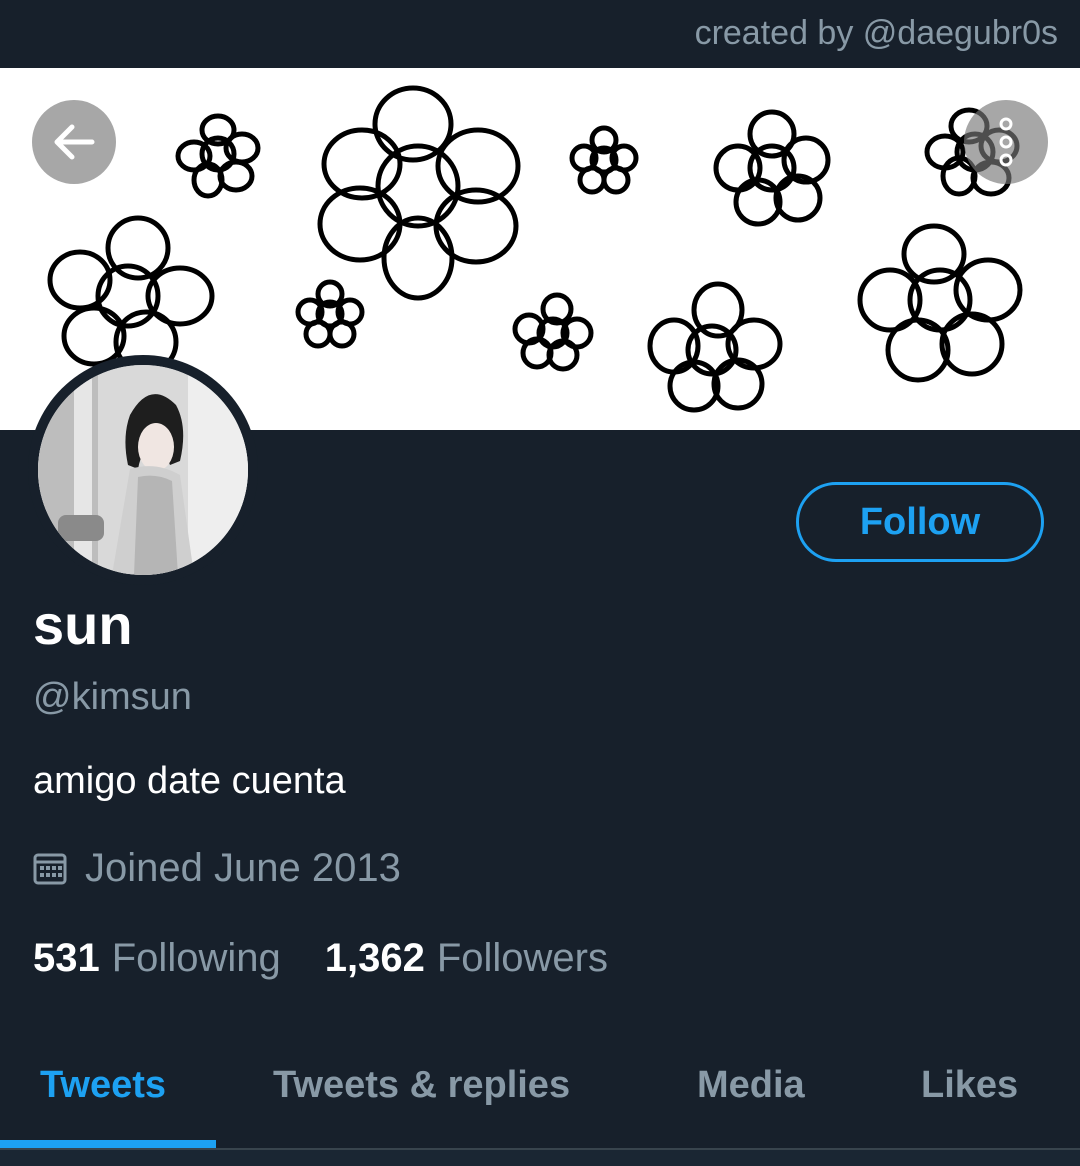 Image resolution: width=1080 pixels, height=1166 pixels. I want to click on followers-stat: 1,362 Followers, so click(466, 958).